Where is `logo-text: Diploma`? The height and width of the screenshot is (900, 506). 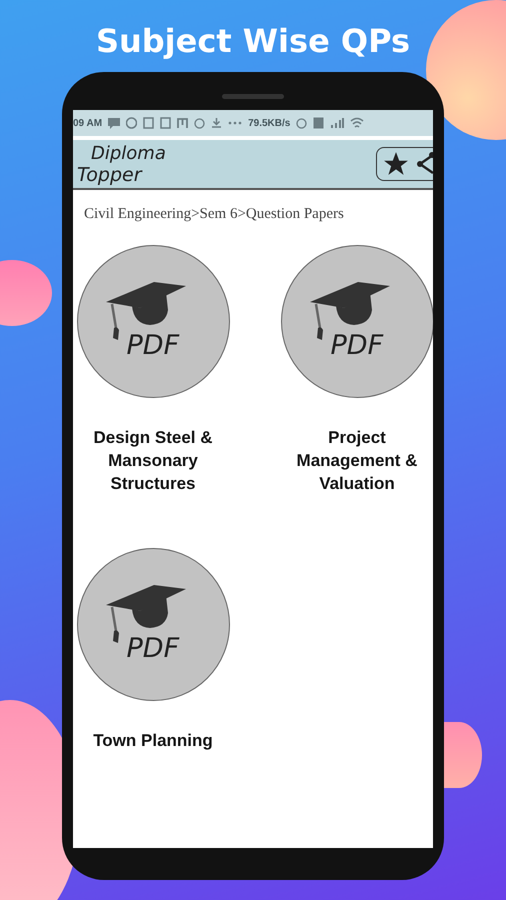 logo-text: Diploma is located at coordinates (128, 153).